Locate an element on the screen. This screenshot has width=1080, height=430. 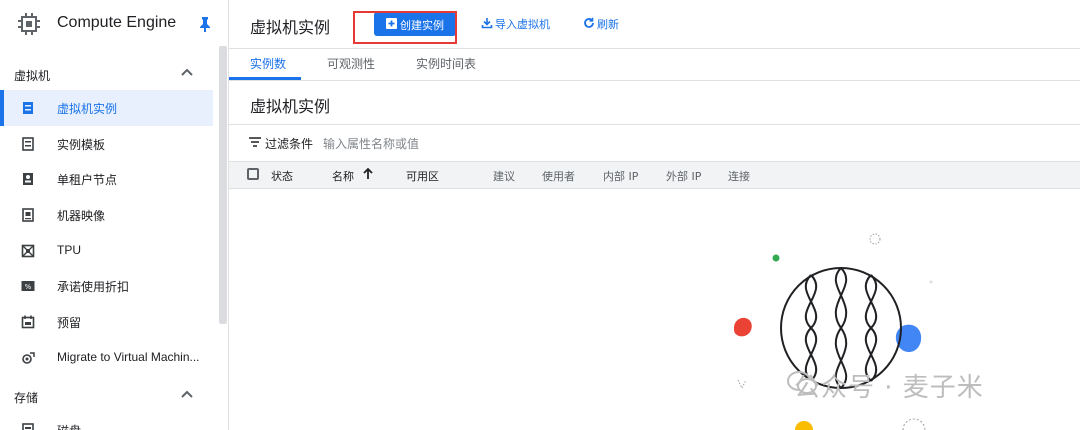
tab-instance-schedules: 实例时间表 is located at coordinates (446, 63).